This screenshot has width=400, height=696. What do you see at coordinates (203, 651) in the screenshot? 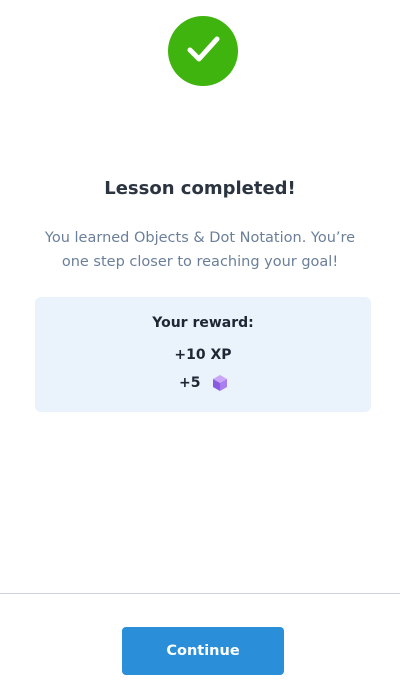
I see `continue-button: Continue` at bounding box center [203, 651].